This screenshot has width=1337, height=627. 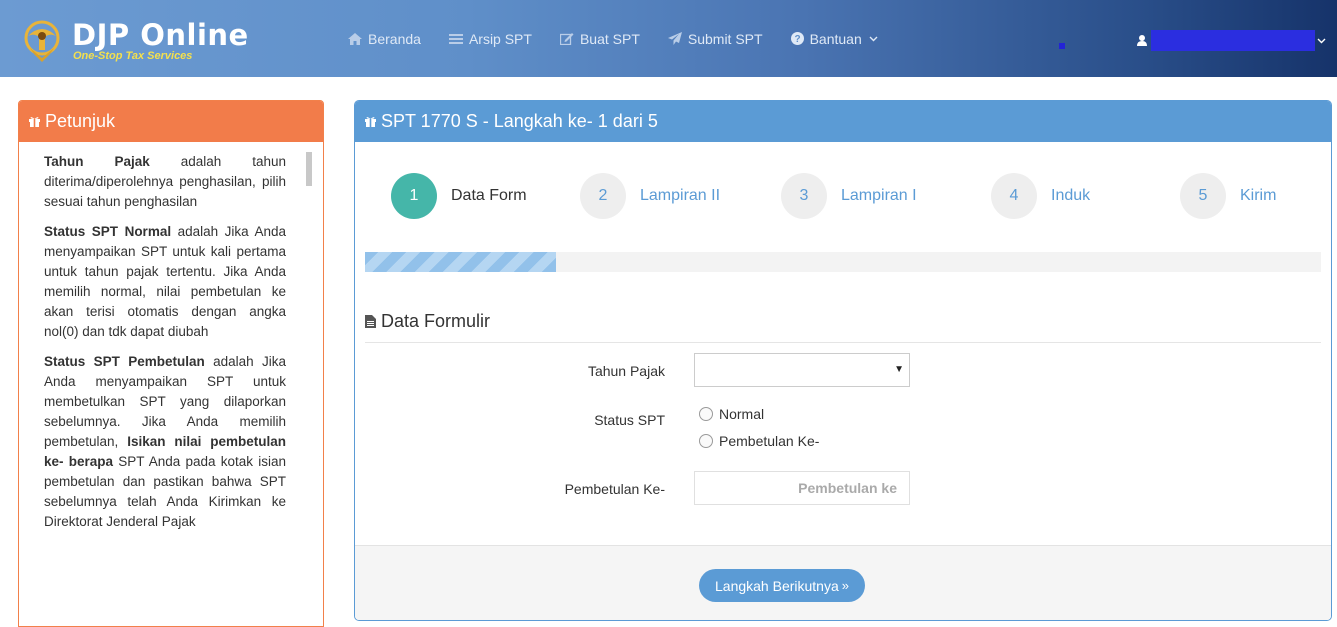 I want to click on nav-buat-spt: Buat SPT, so click(x=599, y=38).